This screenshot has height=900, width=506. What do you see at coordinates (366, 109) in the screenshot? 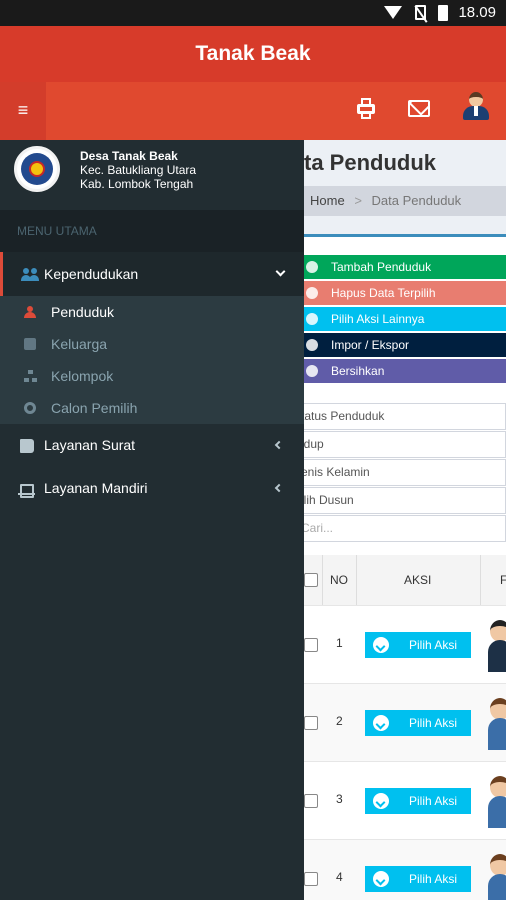
I see `print-icon` at bounding box center [366, 109].